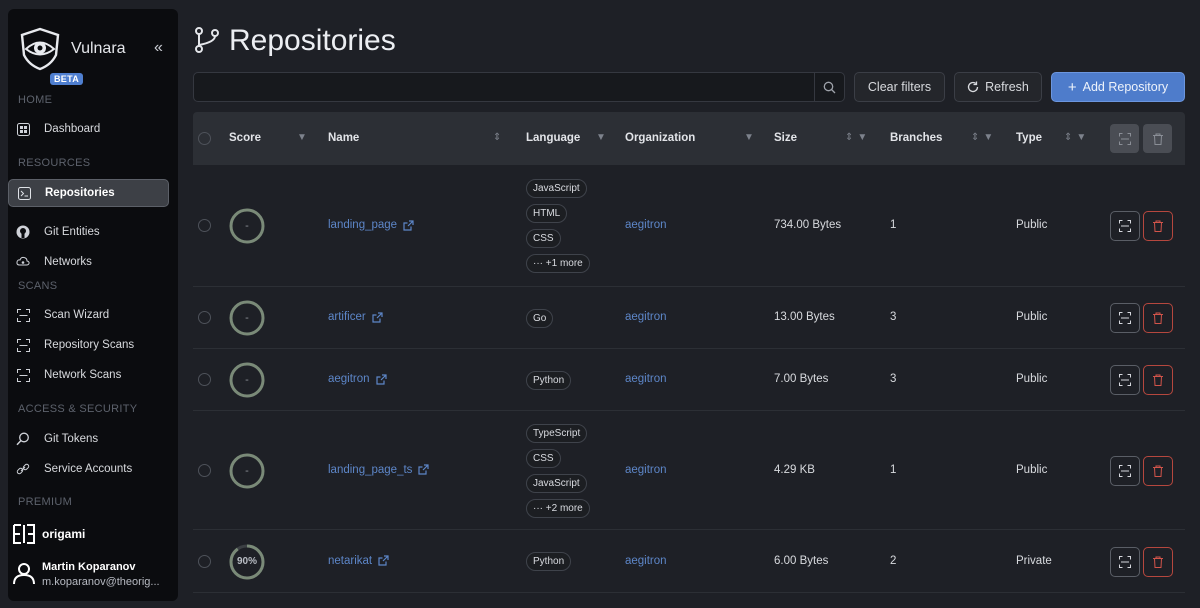  What do you see at coordinates (88, 375) in the screenshot?
I see `sidebar-item-network-scans: Network Scans` at bounding box center [88, 375].